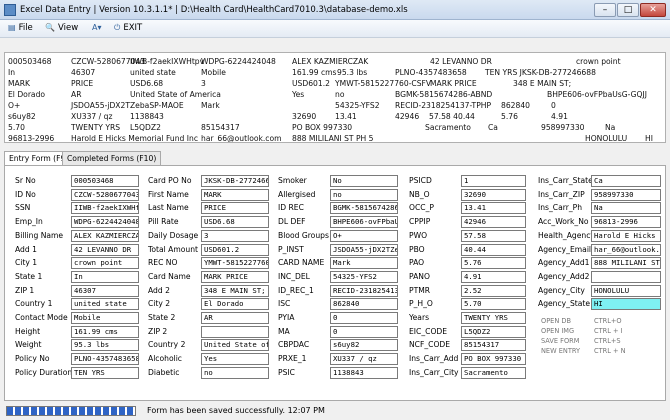 This screenshot has width=670, height=420. Describe the element at coordinates (322, 127) in the screenshot. I see `grid-cell: PO BOX 997330` at that location.